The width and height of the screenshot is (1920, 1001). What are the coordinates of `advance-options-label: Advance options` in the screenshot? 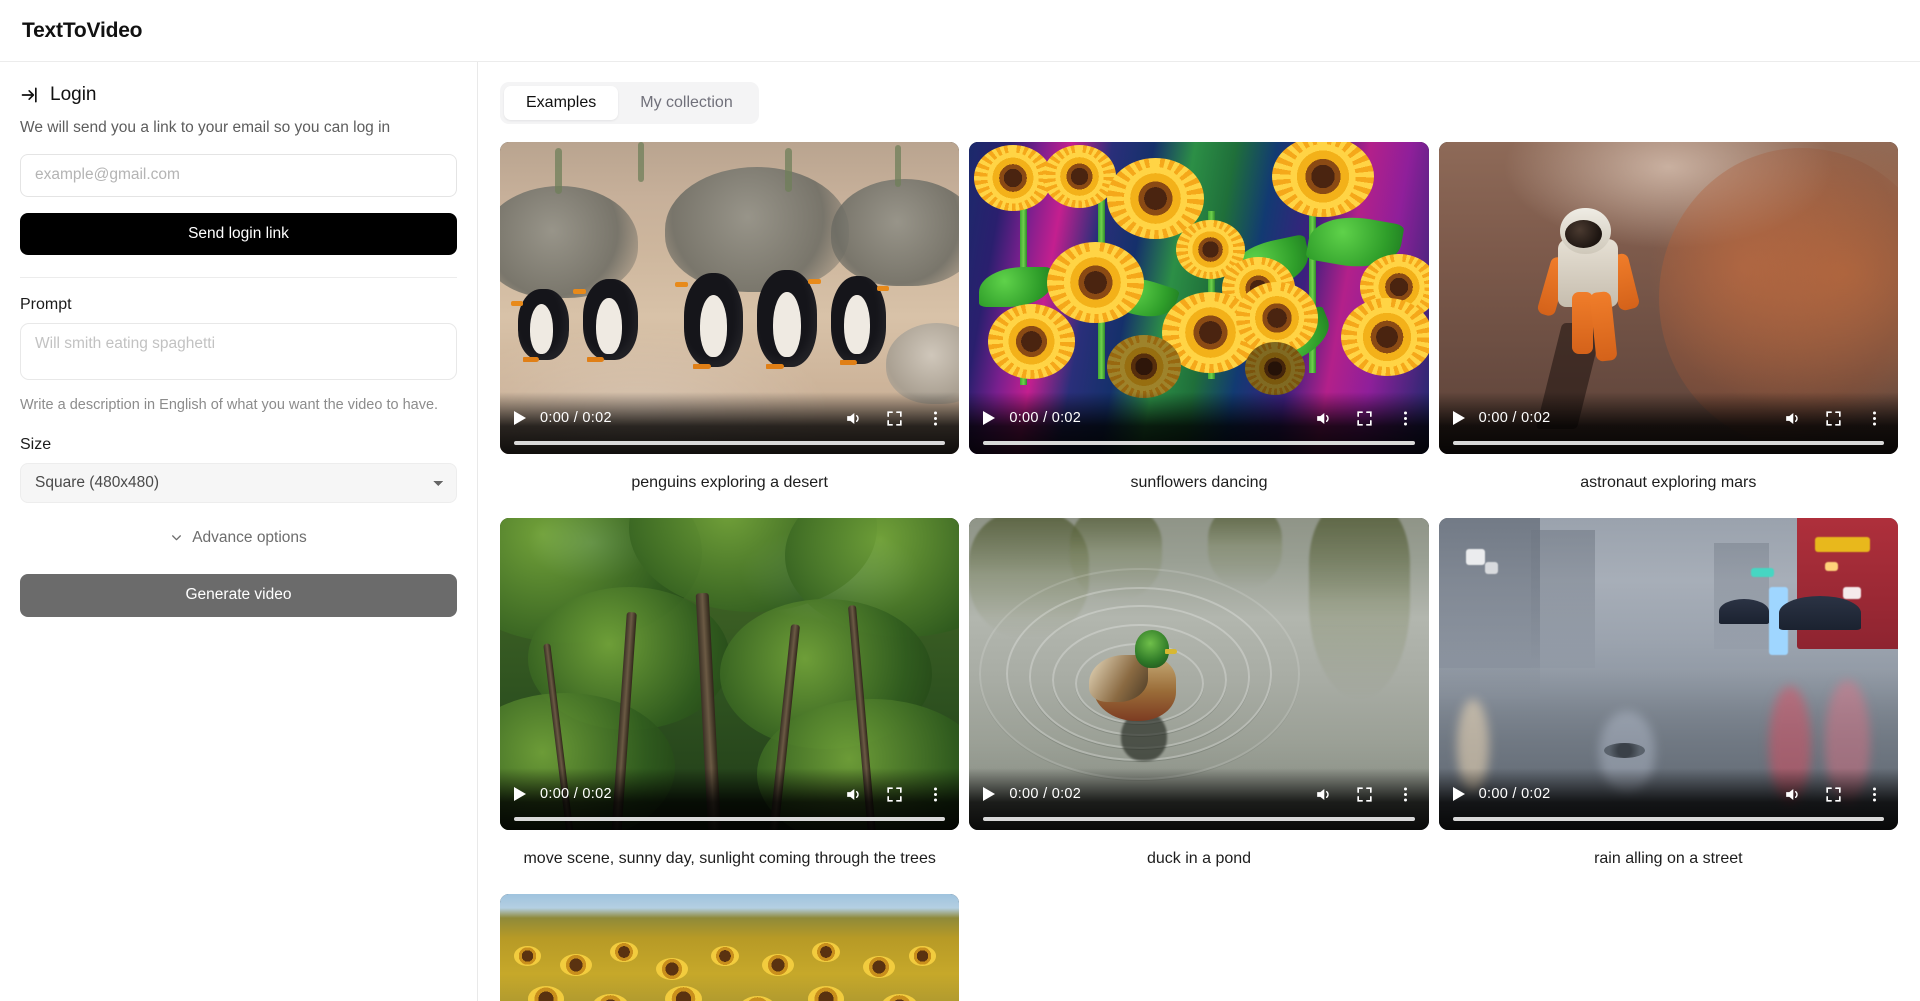 It's located at (249, 537).